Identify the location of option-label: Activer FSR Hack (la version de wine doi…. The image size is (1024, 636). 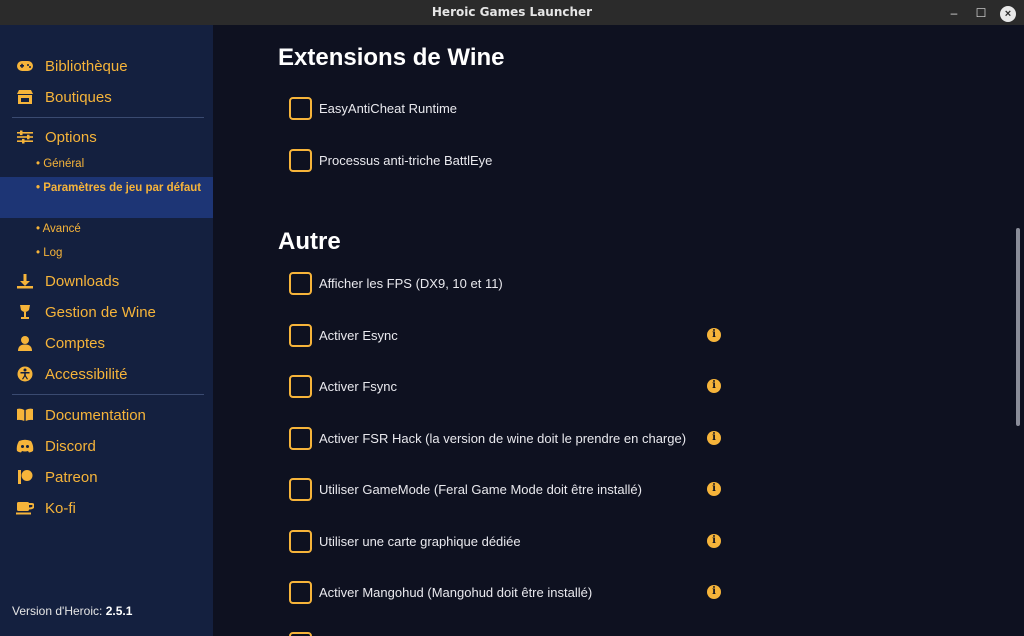
(503, 438).